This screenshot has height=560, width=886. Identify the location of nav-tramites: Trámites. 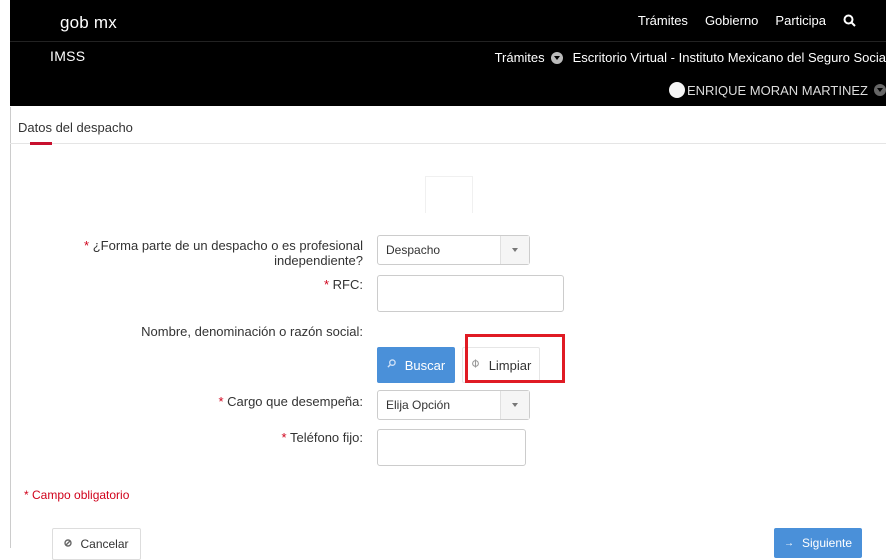
(663, 20).